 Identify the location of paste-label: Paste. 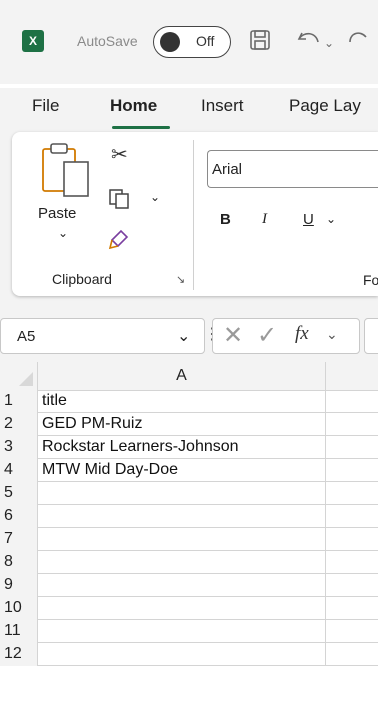
(57, 213).